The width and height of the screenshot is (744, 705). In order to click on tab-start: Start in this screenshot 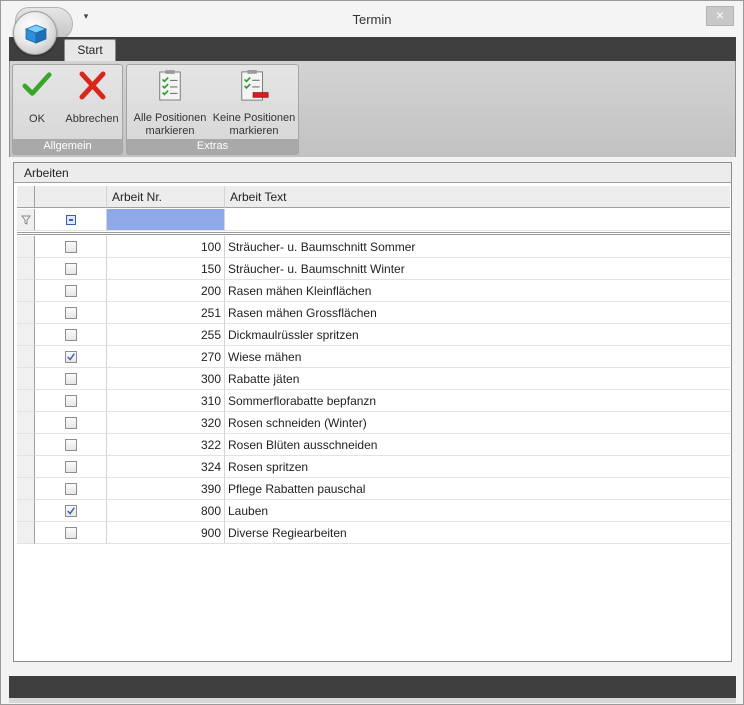, I will do `click(90, 50)`.